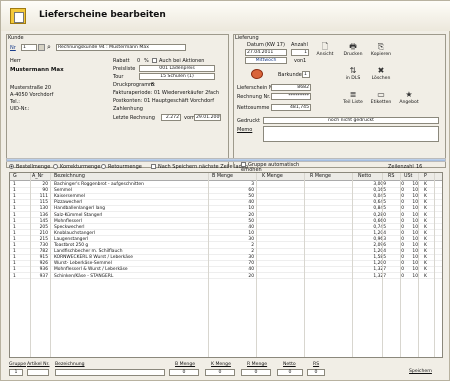 The width and height of the screenshot is (450, 381). What do you see at coordinates (121, 167) in the screenshot?
I see `retourmenge-radio: Retourmenge` at bounding box center [121, 167].